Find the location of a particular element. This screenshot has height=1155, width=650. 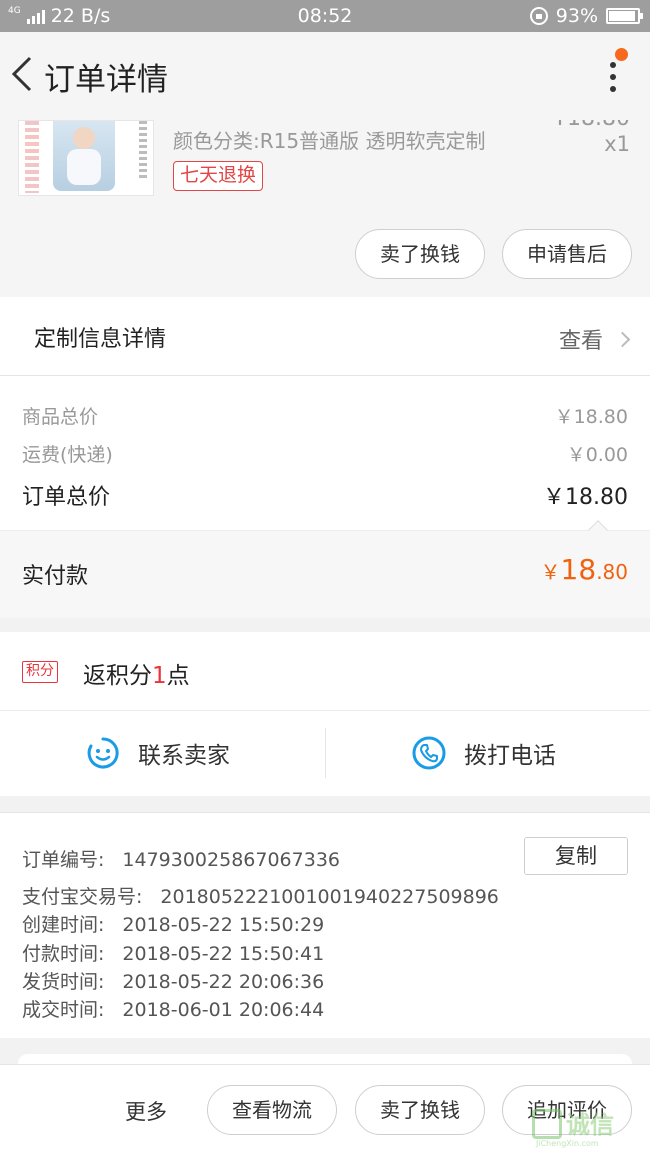

contact-seller-label: 联系卖家 is located at coordinates (184, 756).